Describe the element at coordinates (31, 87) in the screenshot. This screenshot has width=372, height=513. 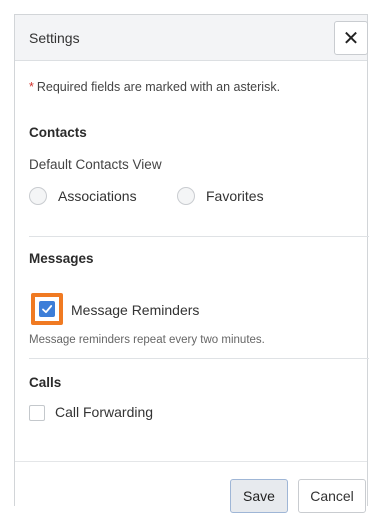
I see `required-asterisk: *` at that location.